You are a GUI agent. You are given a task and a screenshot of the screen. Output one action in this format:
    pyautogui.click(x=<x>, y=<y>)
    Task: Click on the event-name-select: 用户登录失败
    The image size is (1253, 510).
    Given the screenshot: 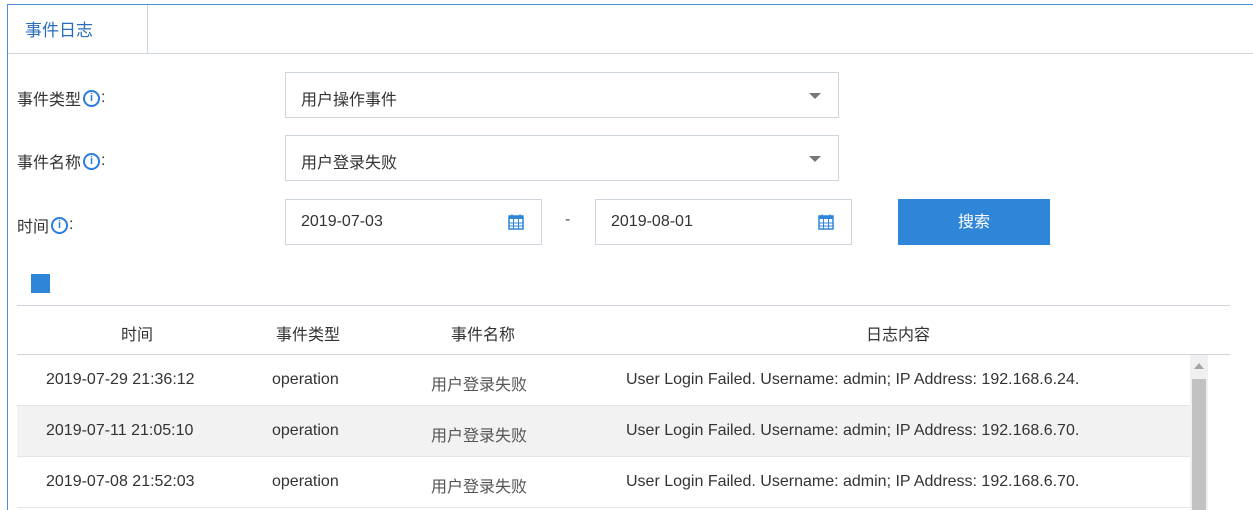 What is the action you would take?
    pyautogui.click(x=562, y=158)
    